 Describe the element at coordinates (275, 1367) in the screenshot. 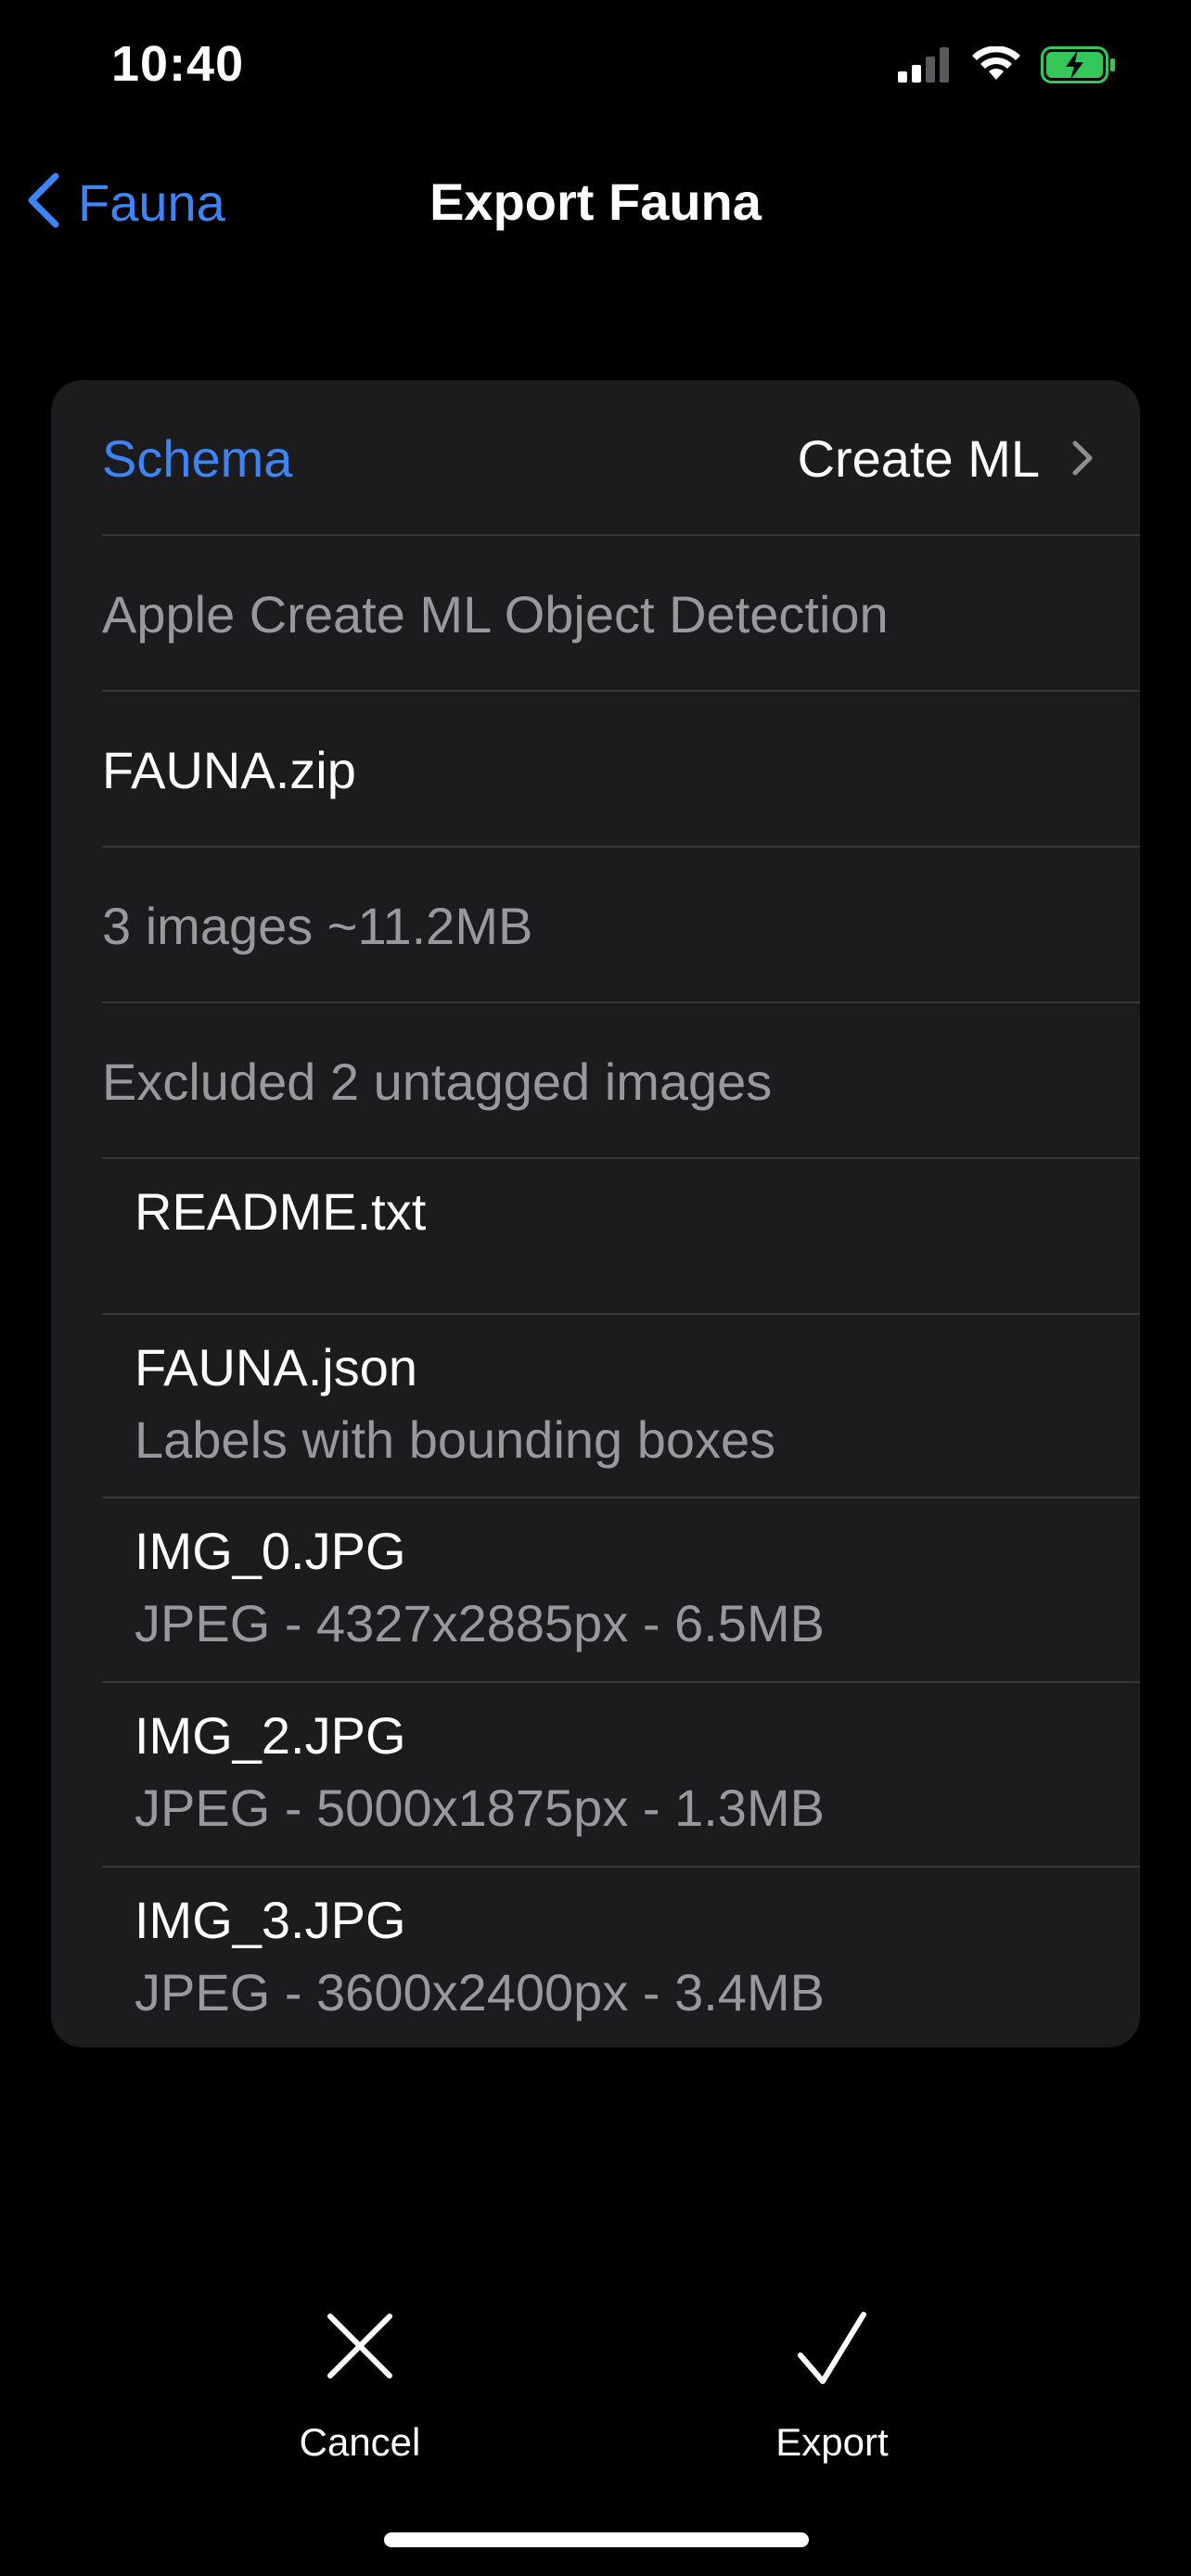

I see `file-name: FAUNA.json` at that location.